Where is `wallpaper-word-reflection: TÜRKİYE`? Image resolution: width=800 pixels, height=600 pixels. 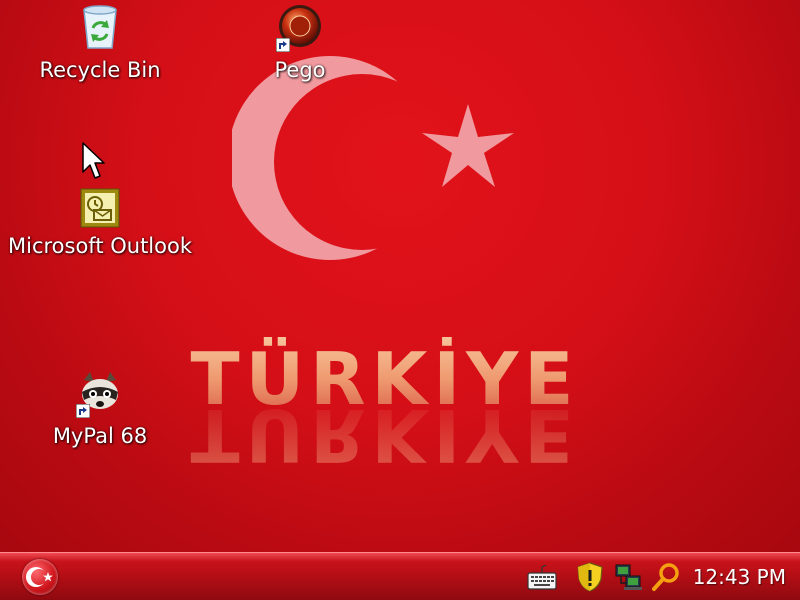 wallpaper-word-reflection: TÜRKİYE is located at coordinates (385, 429).